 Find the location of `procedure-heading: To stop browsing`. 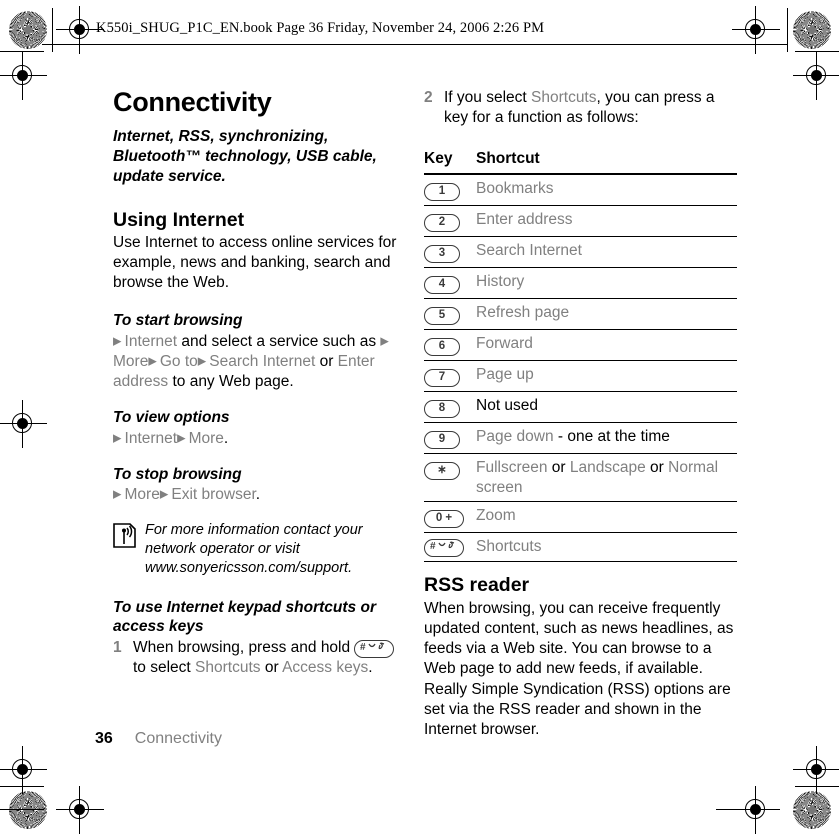

procedure-heading: To stop browsing is located at coordinates (177, 474).